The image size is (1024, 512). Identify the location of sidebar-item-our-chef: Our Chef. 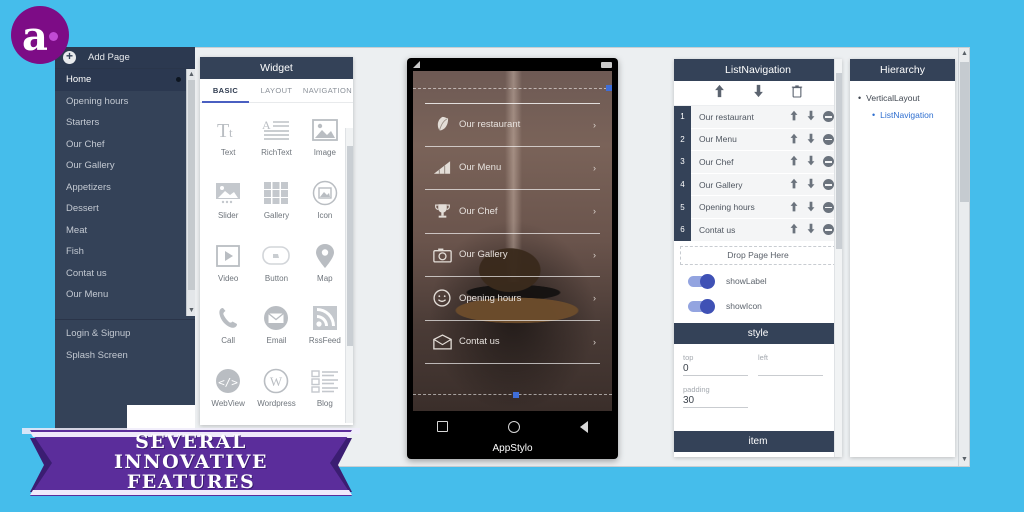
(125, 145).